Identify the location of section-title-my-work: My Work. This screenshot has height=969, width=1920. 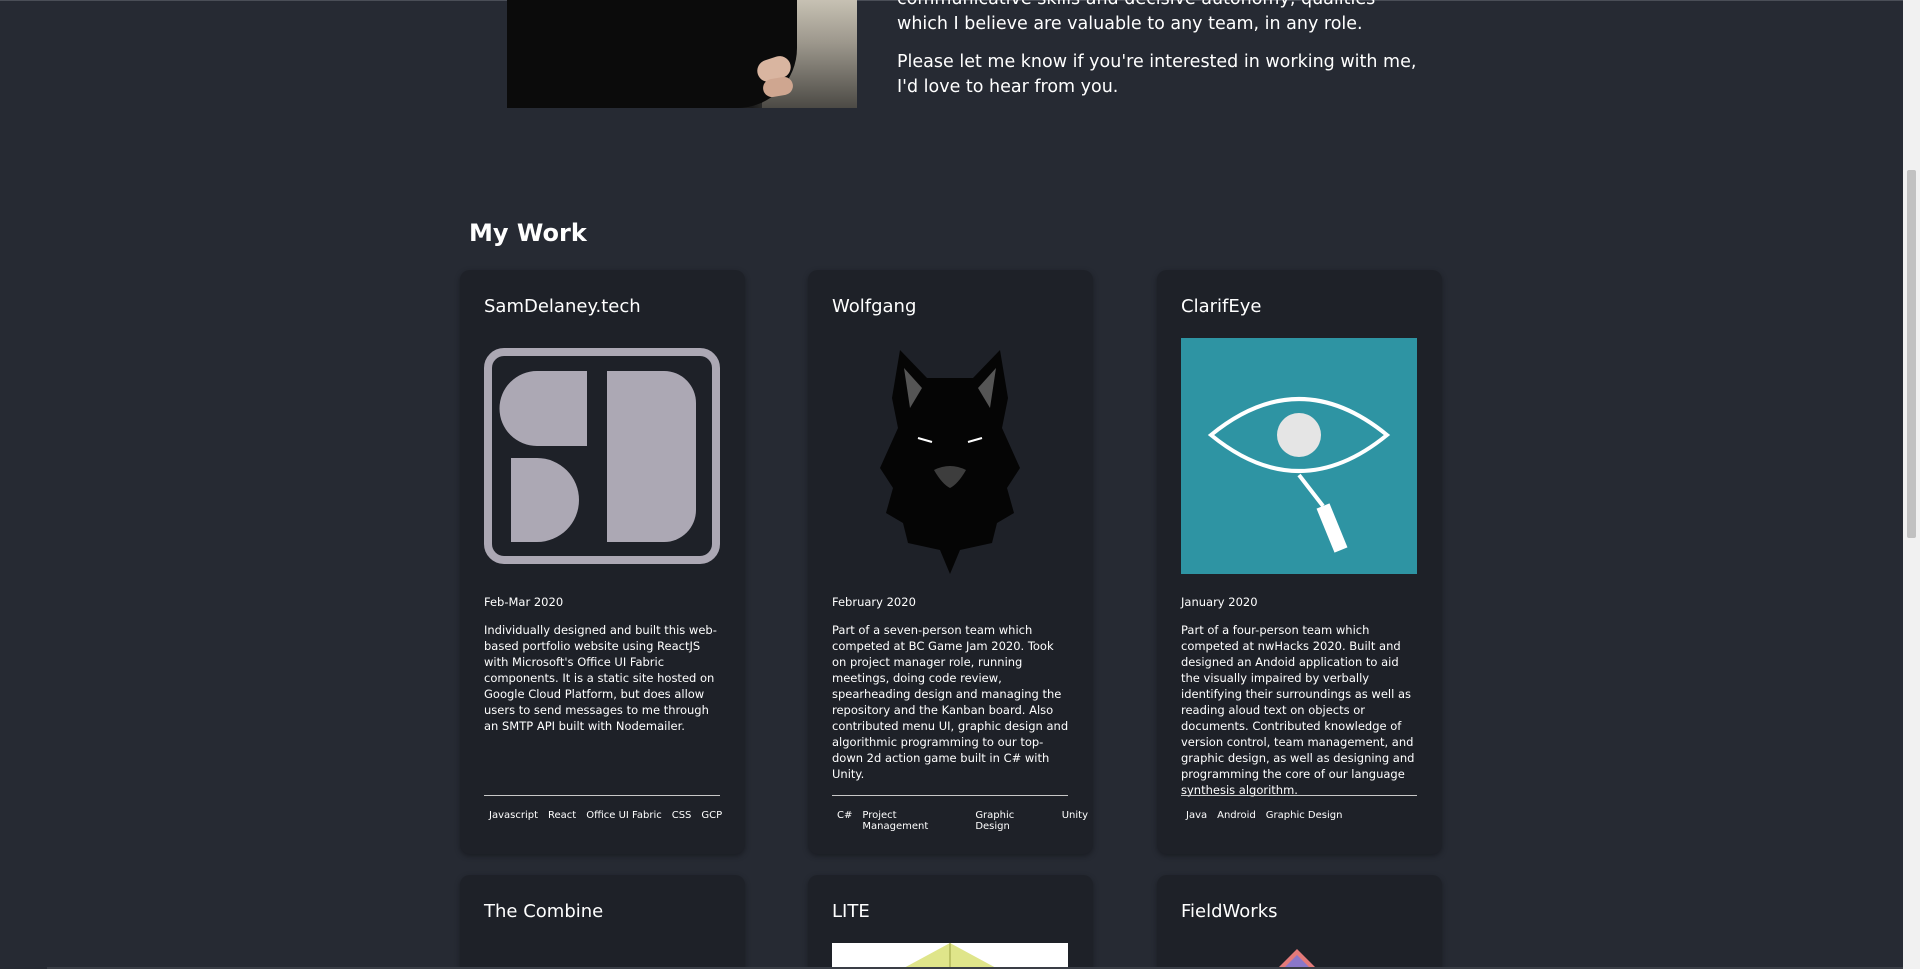
(528, 233).